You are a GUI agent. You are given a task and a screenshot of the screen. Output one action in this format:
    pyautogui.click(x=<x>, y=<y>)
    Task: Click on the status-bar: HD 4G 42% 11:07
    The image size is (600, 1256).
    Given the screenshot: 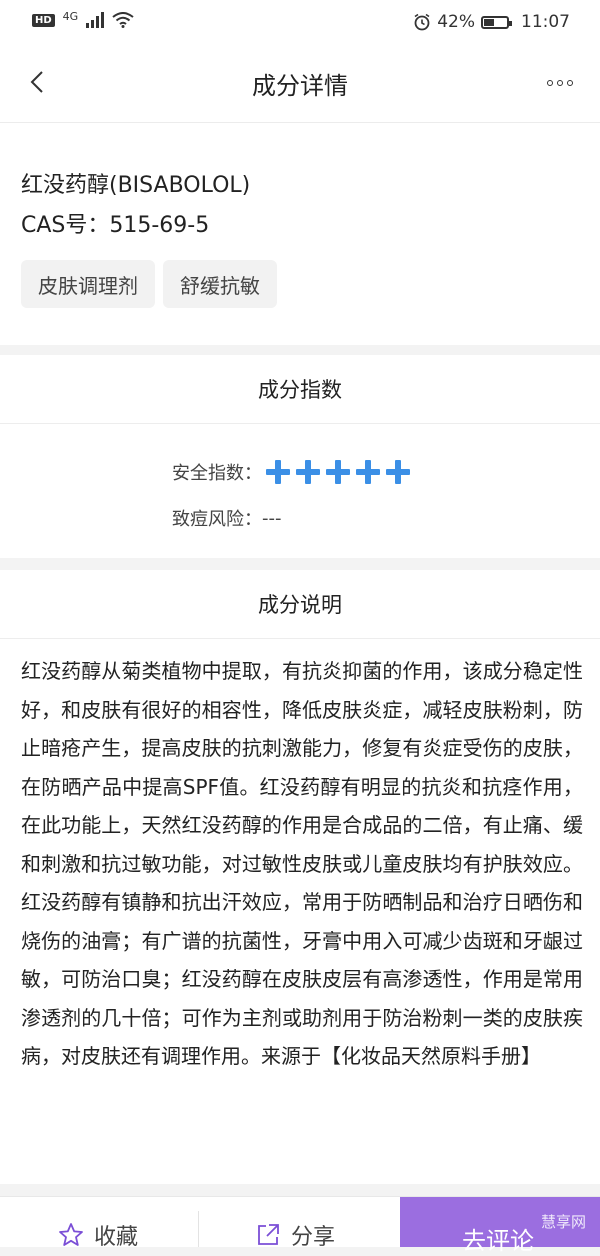 What is the action you would take?
    pyautogui.click(x=300, y=23)
    